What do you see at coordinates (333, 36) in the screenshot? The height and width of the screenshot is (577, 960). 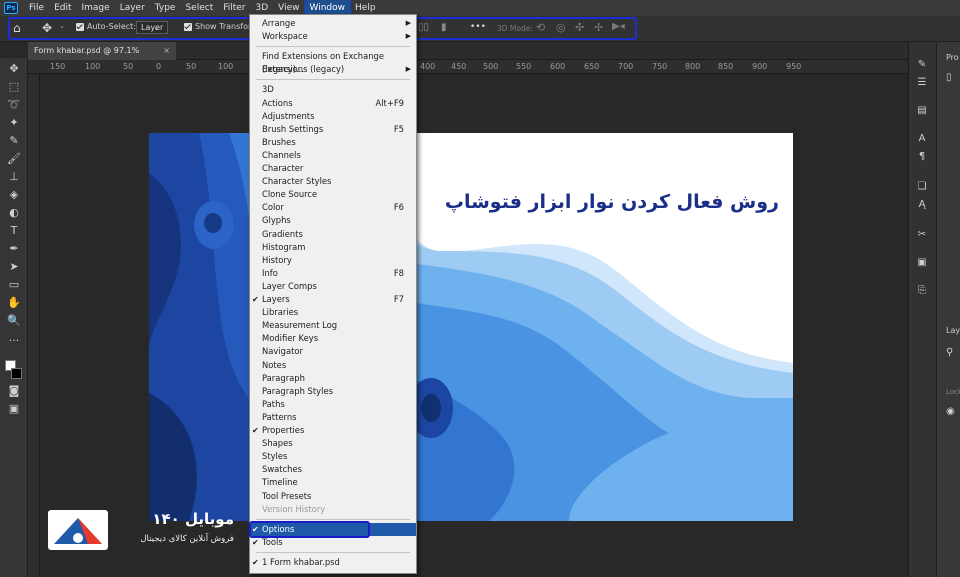 I see `menu-item-workspace: Workspace ▶` at bounding box center [333, 36].